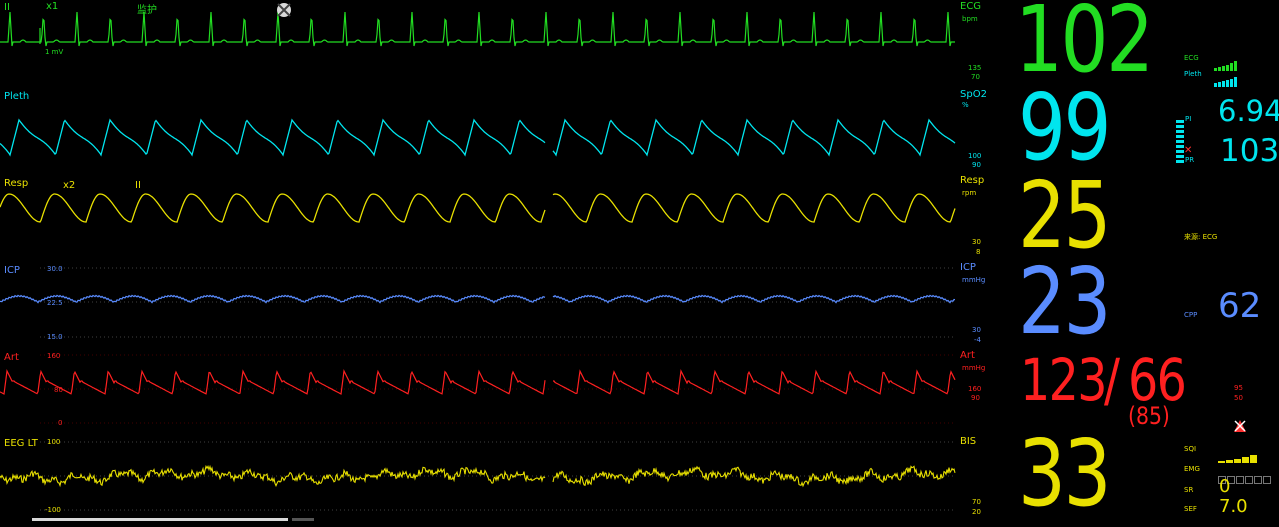  I want to click on pi-label: PI, so click(1188, 119).